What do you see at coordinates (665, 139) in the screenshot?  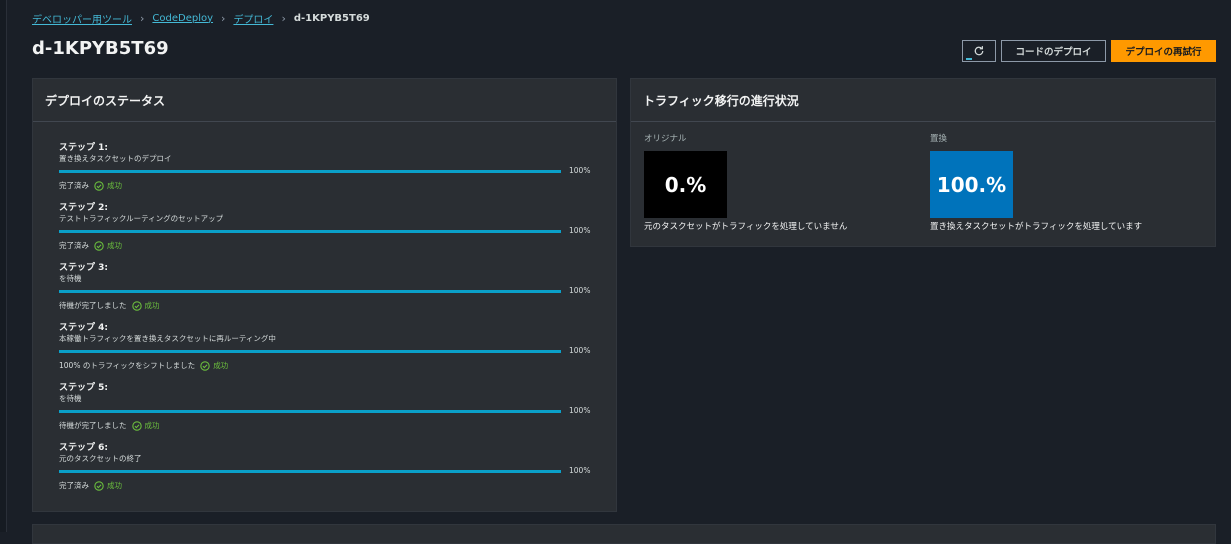 I see `original-label: オリジナル` at bounding box center [665, 139].